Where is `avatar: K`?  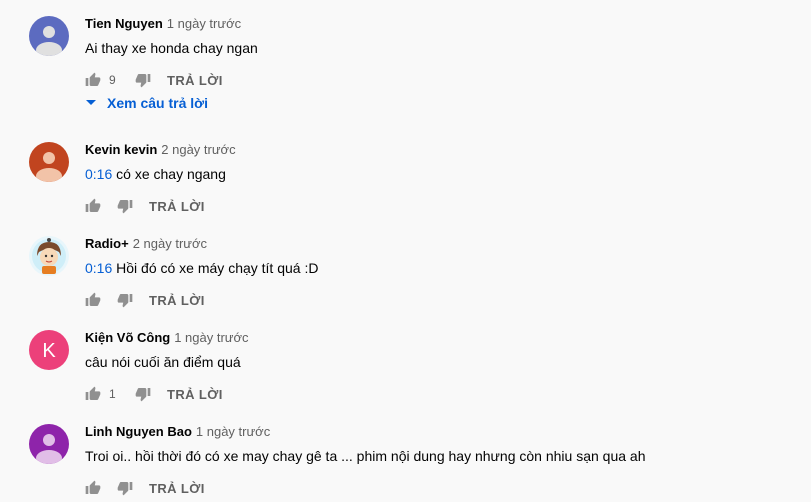
avatar: K is located at coordinates (49, 350).